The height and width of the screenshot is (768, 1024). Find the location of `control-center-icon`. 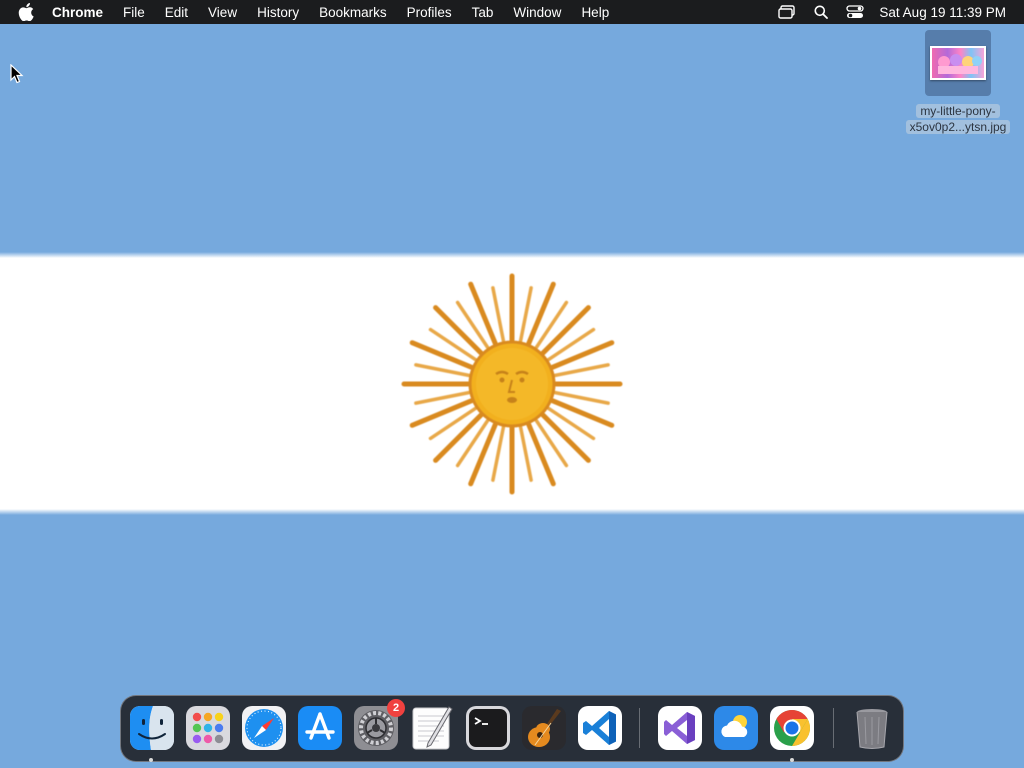

control-center-icon is located at coordinates (855, 12).